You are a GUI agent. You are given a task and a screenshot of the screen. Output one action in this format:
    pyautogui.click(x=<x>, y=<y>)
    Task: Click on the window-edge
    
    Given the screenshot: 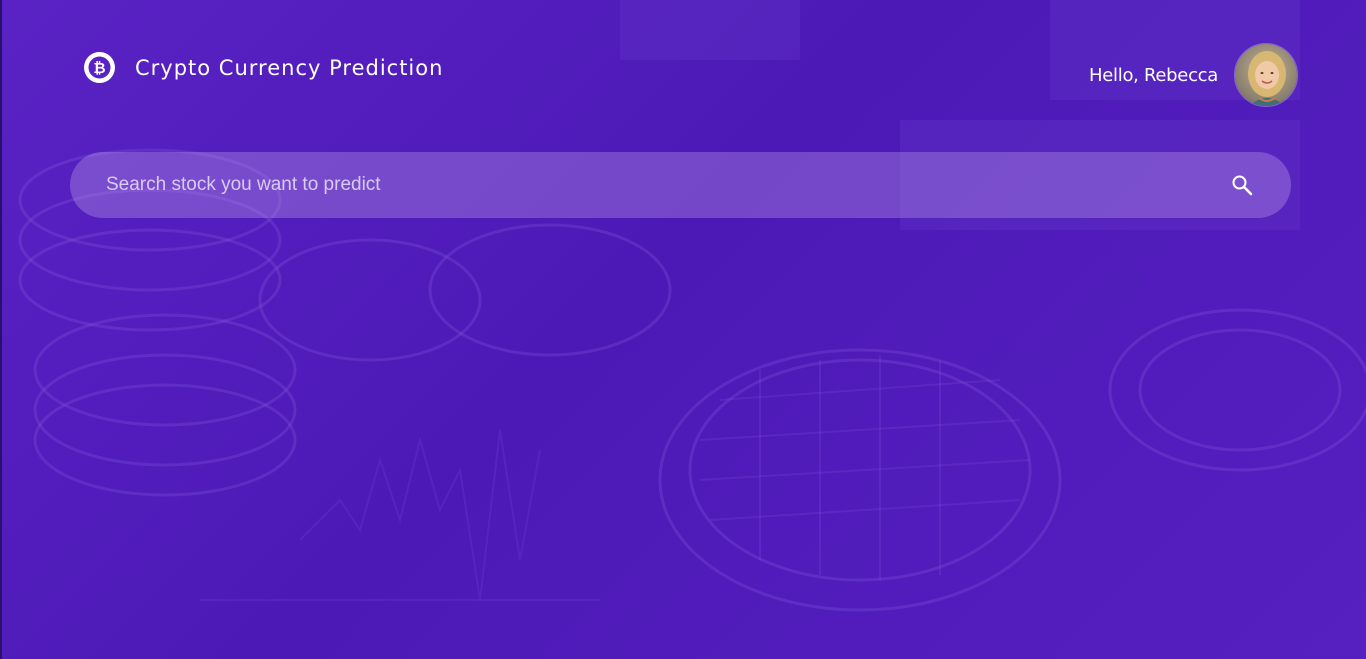 What is the action you would take?
    pyautogui.click(x=1, y=329)
    